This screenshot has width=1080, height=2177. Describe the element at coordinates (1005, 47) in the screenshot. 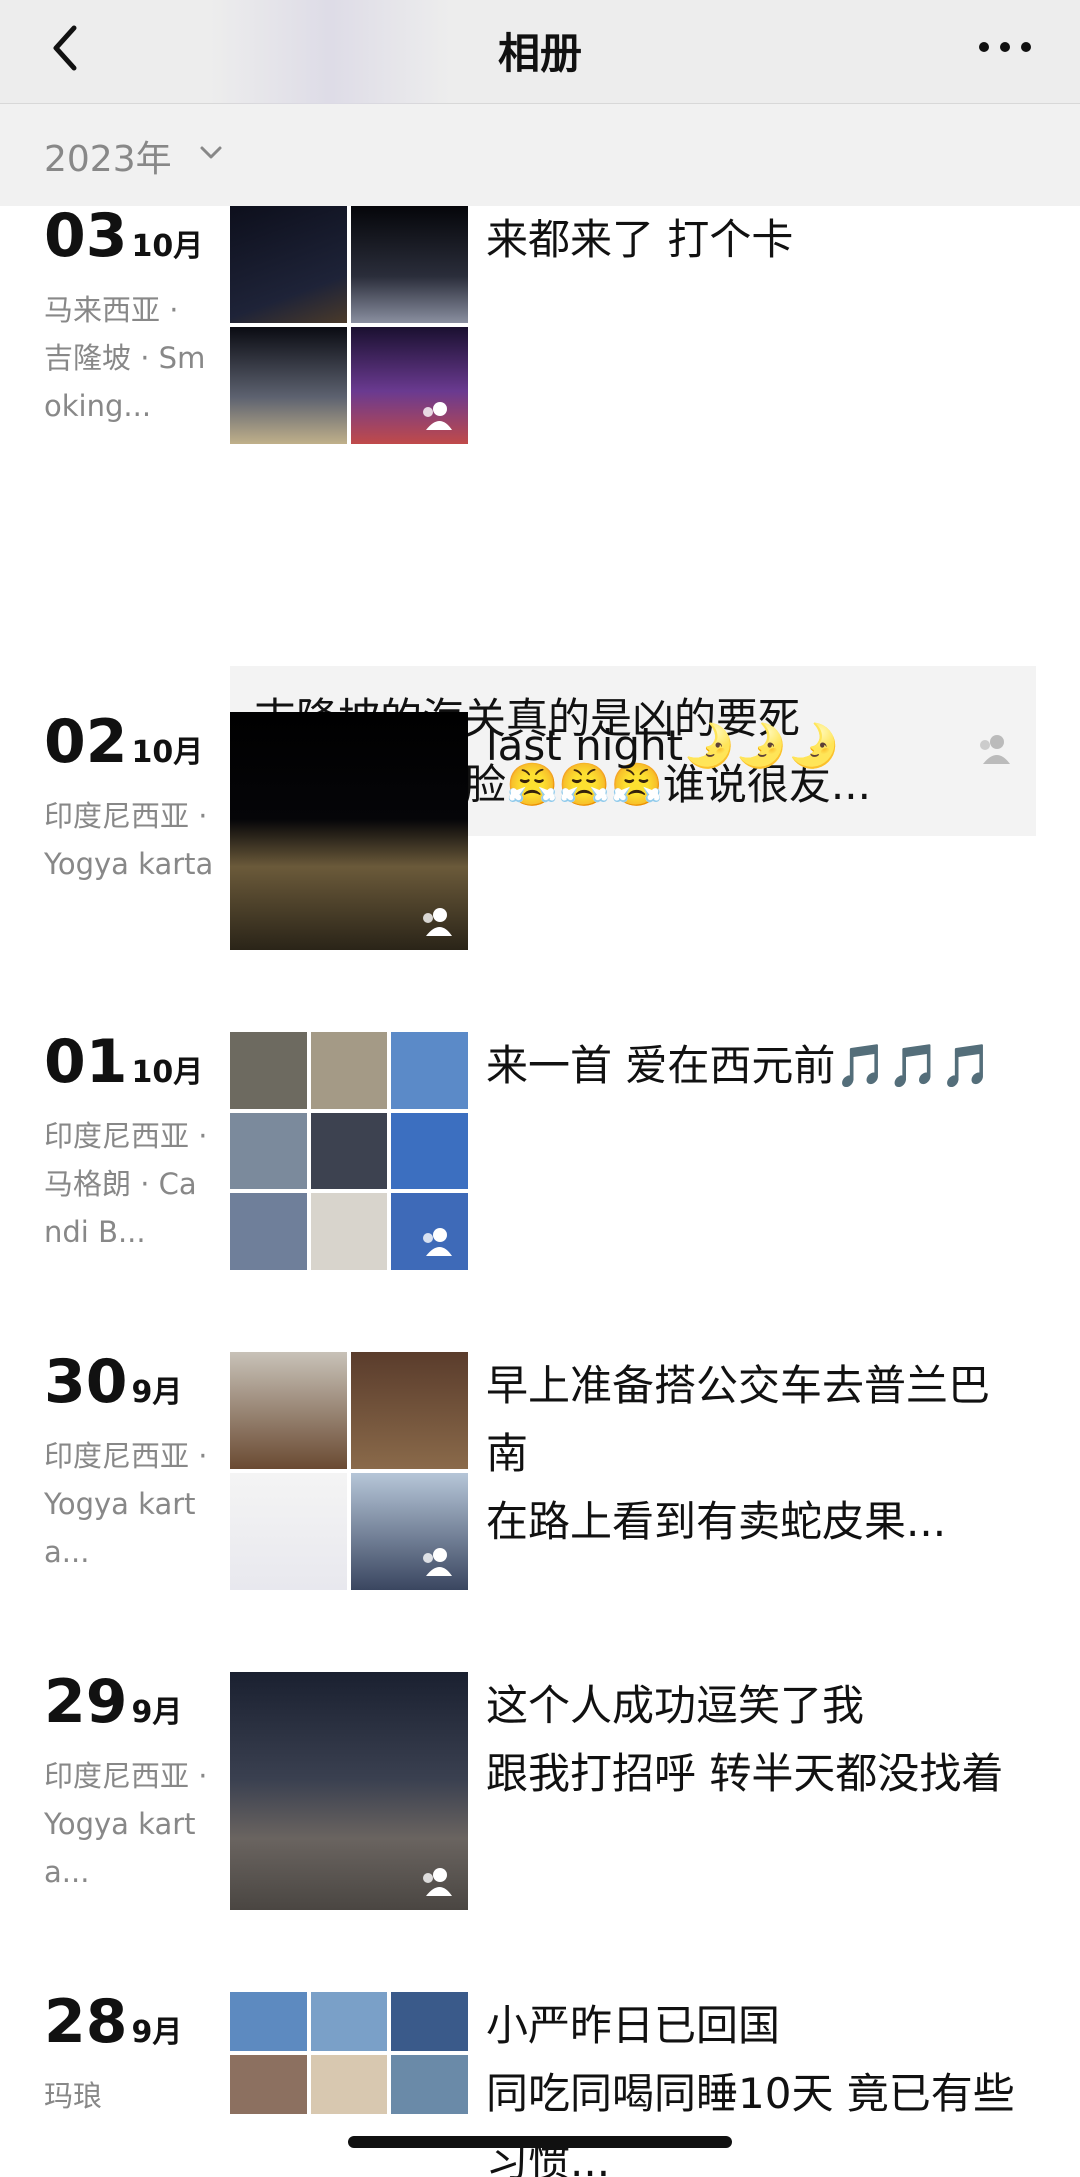

I see `more-options-icon` at that location.